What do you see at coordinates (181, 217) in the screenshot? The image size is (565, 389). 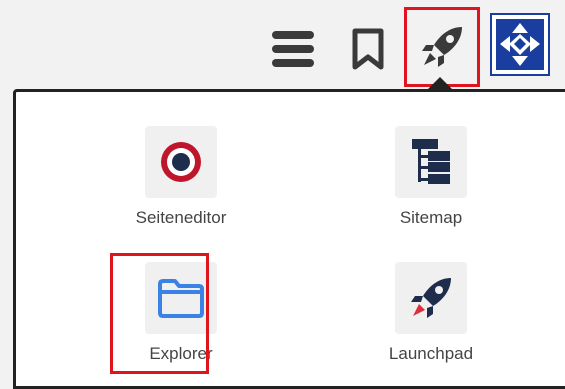 I see `app-label: Seiteneditor` at bounding box center [181, 217].